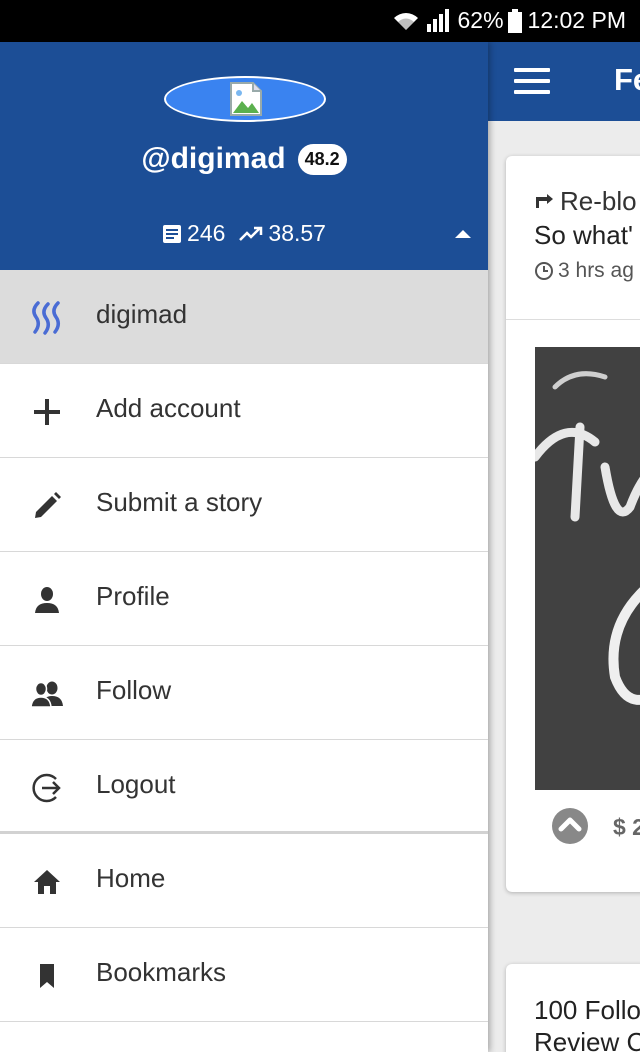 The height and width of the screenshot is (1052, 640). I want to click on people-icon, so click(47, 694).